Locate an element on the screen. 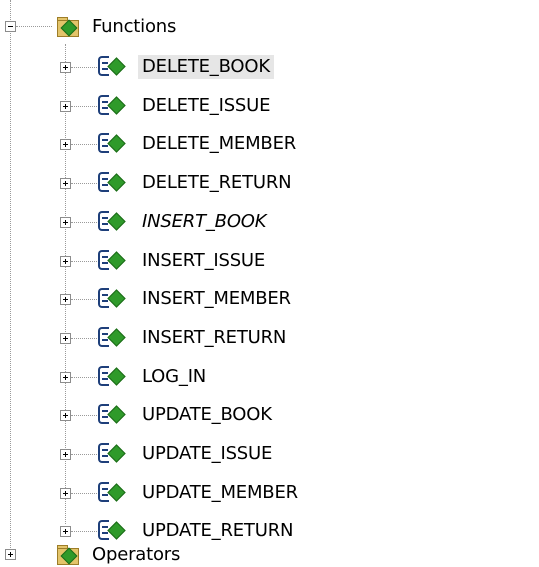  tree-row: LOG_IN is located at coordinates (269, 375).